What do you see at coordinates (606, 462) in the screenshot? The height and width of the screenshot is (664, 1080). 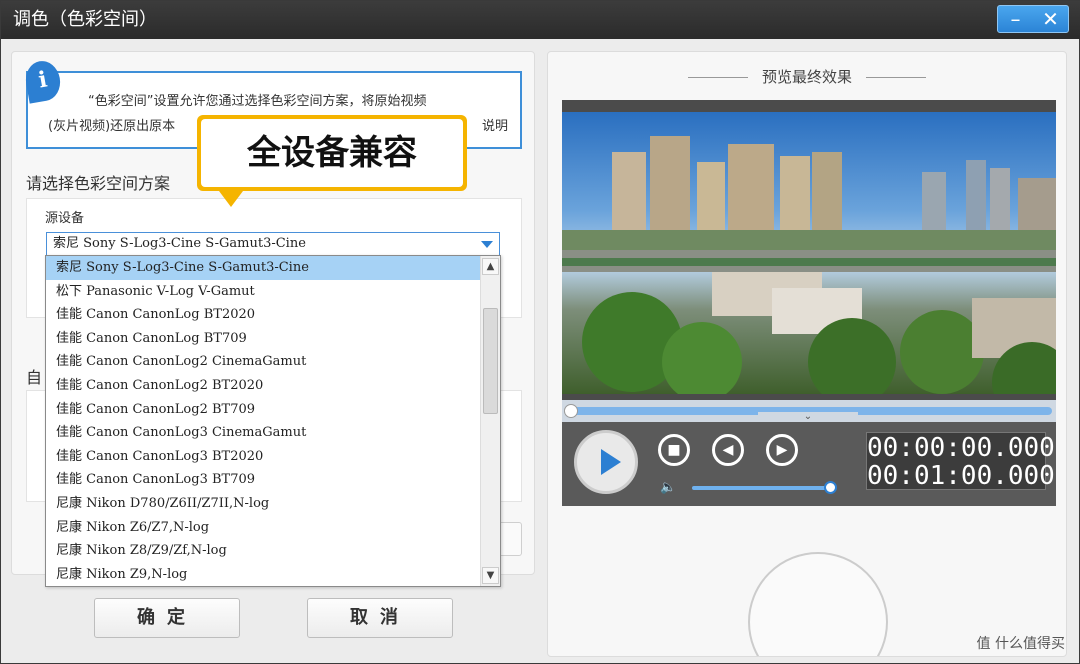 I see `play-button` at bounding box center [606, 462].